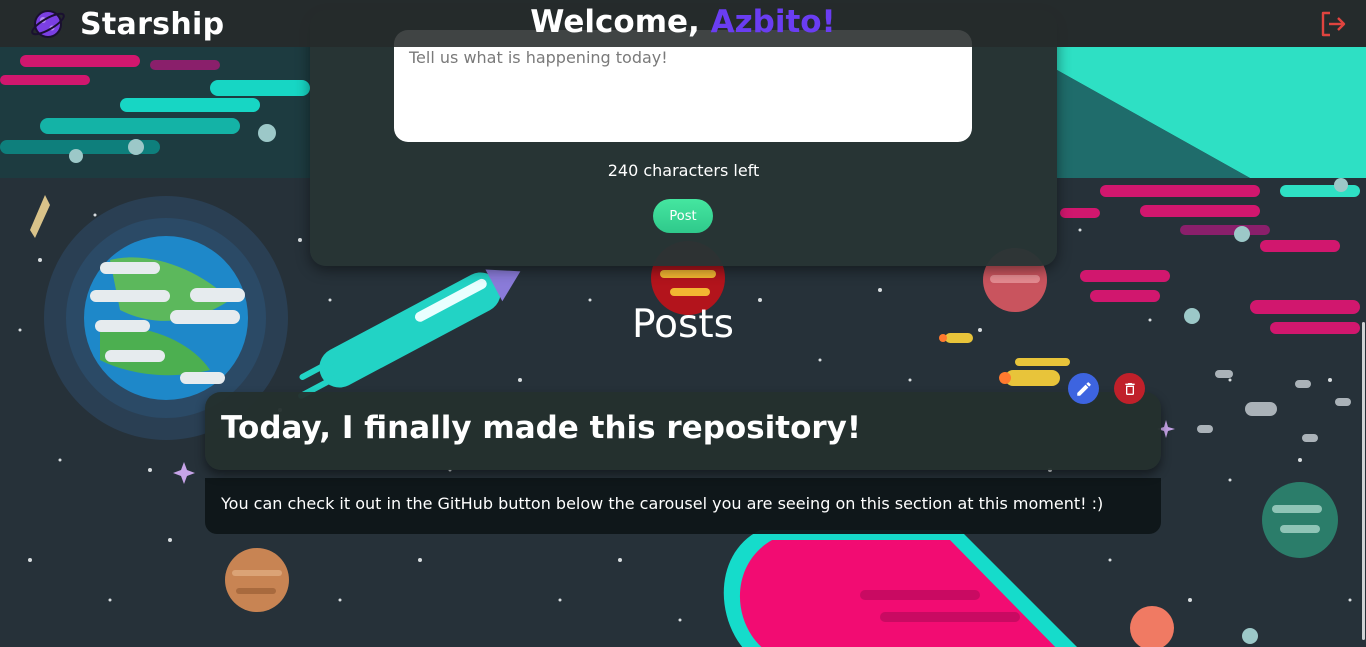 Image resolution: width=1366 pixels, height=647 pixels. I want to click on trash-icon, so click(1129, 388).